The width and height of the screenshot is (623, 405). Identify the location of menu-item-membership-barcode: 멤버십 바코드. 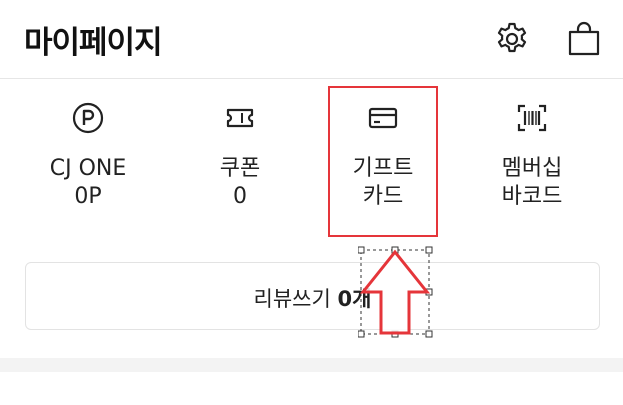
(532, 165).